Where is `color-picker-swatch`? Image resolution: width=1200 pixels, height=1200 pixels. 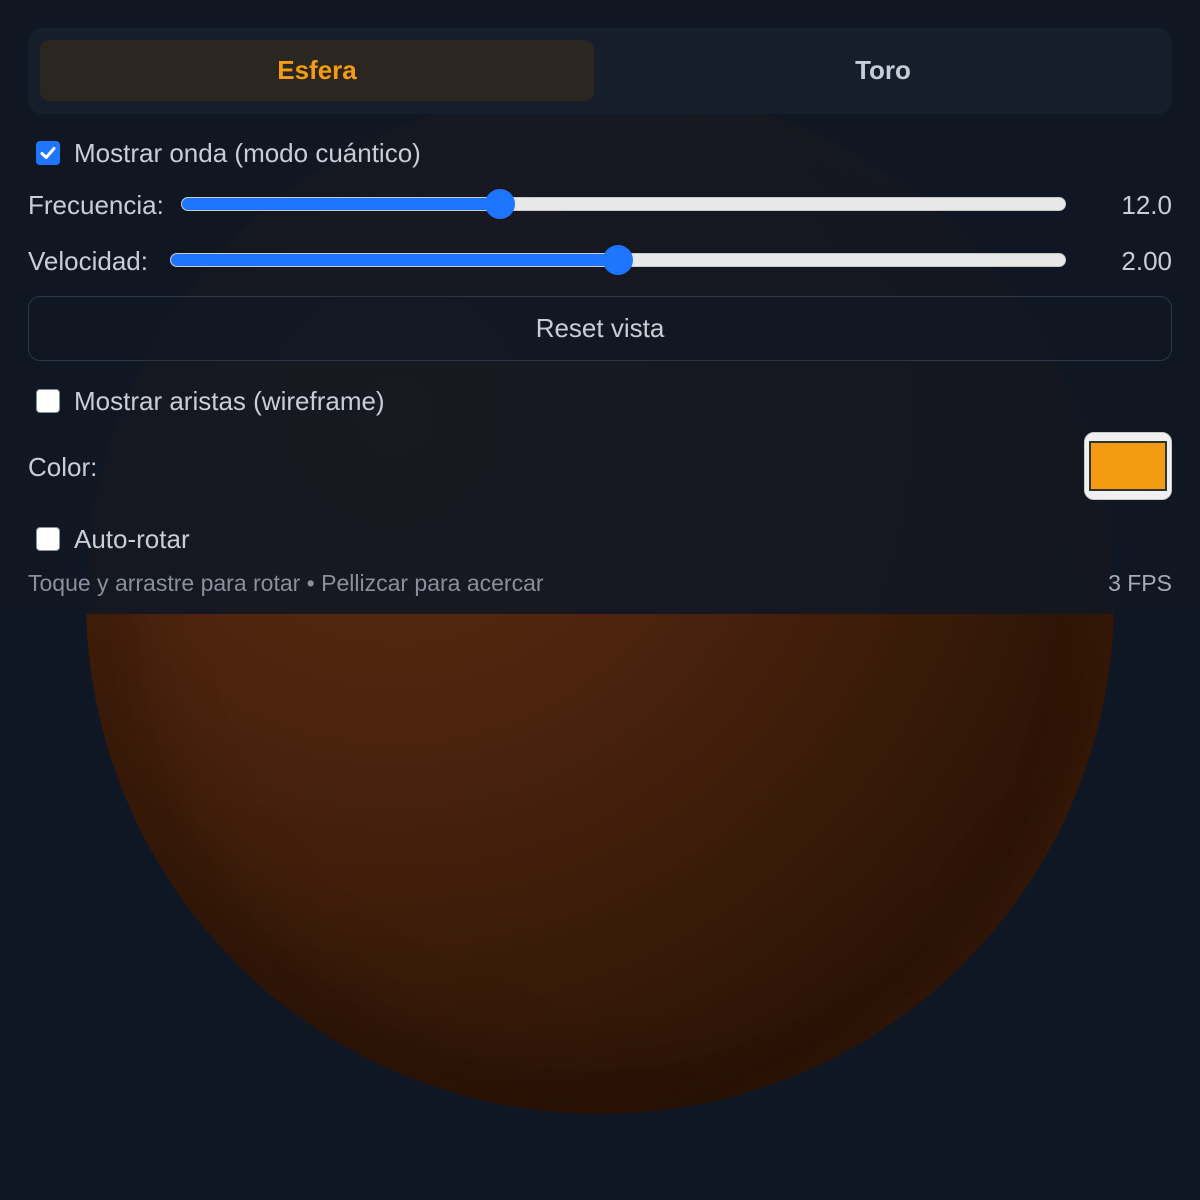
color-picker-swatch is located at coordinates (1128, 466).